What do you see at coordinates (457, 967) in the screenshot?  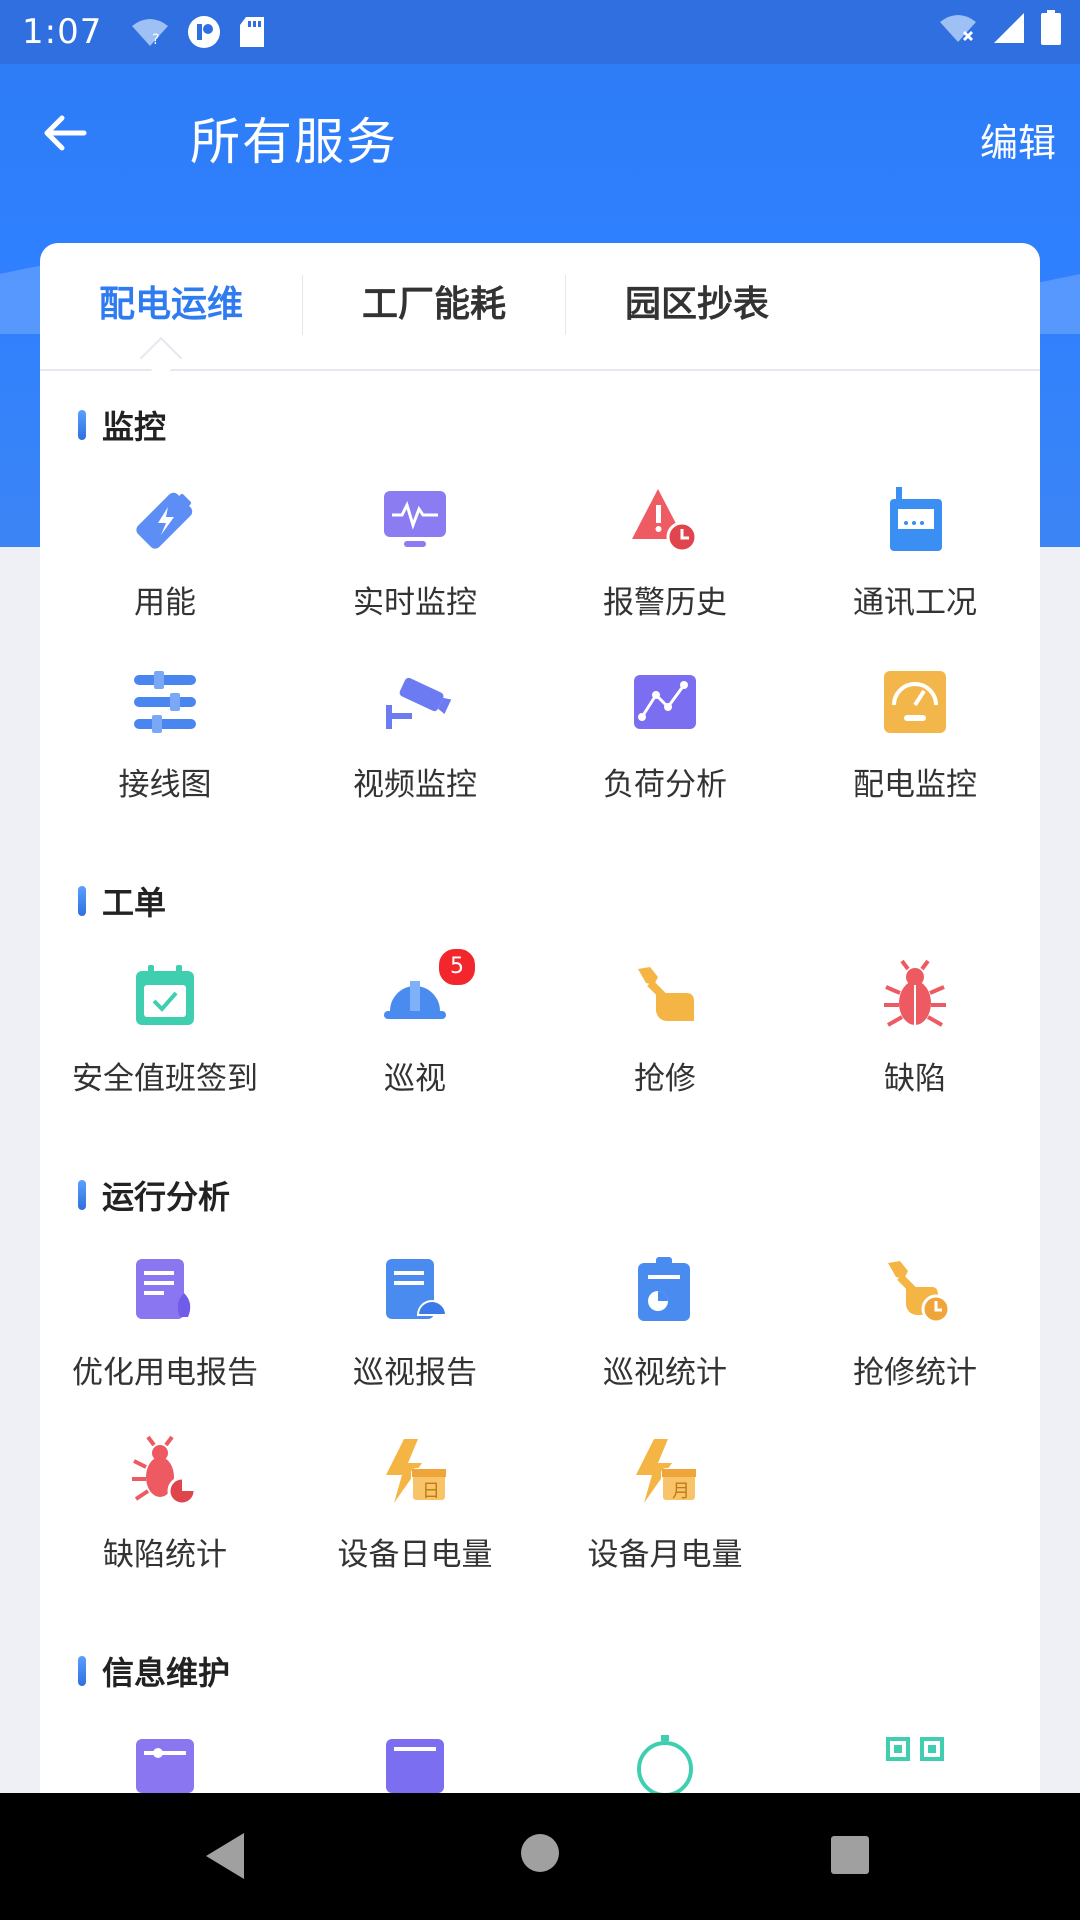 I see `patrol-badge: 5` at bounding box center [457, 967].